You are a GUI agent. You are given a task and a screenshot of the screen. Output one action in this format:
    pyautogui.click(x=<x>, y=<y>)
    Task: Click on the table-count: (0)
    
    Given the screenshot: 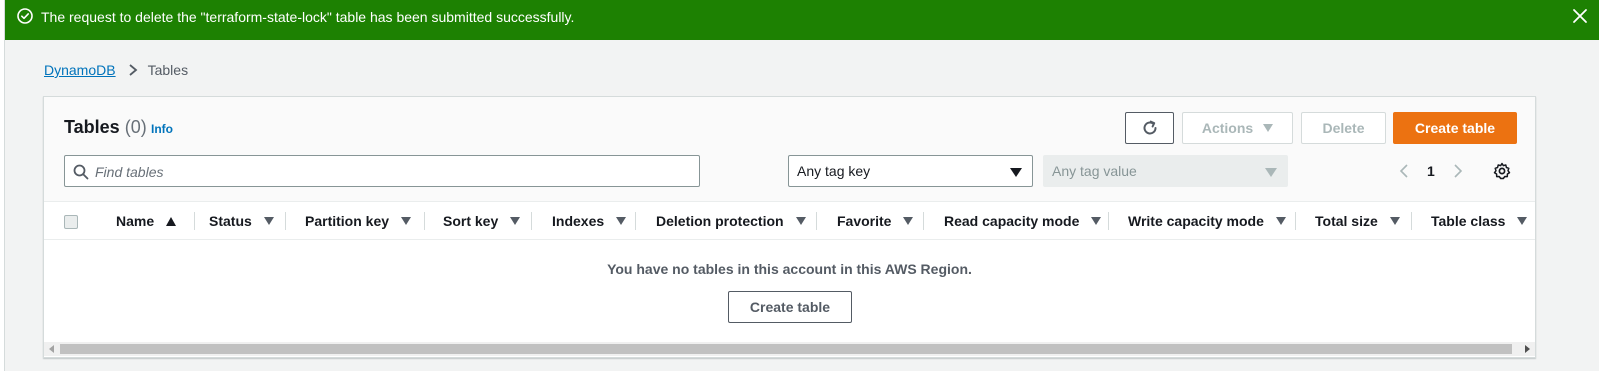 What is the action you would take?
    pyautogui.click(x=135, y=127)
    